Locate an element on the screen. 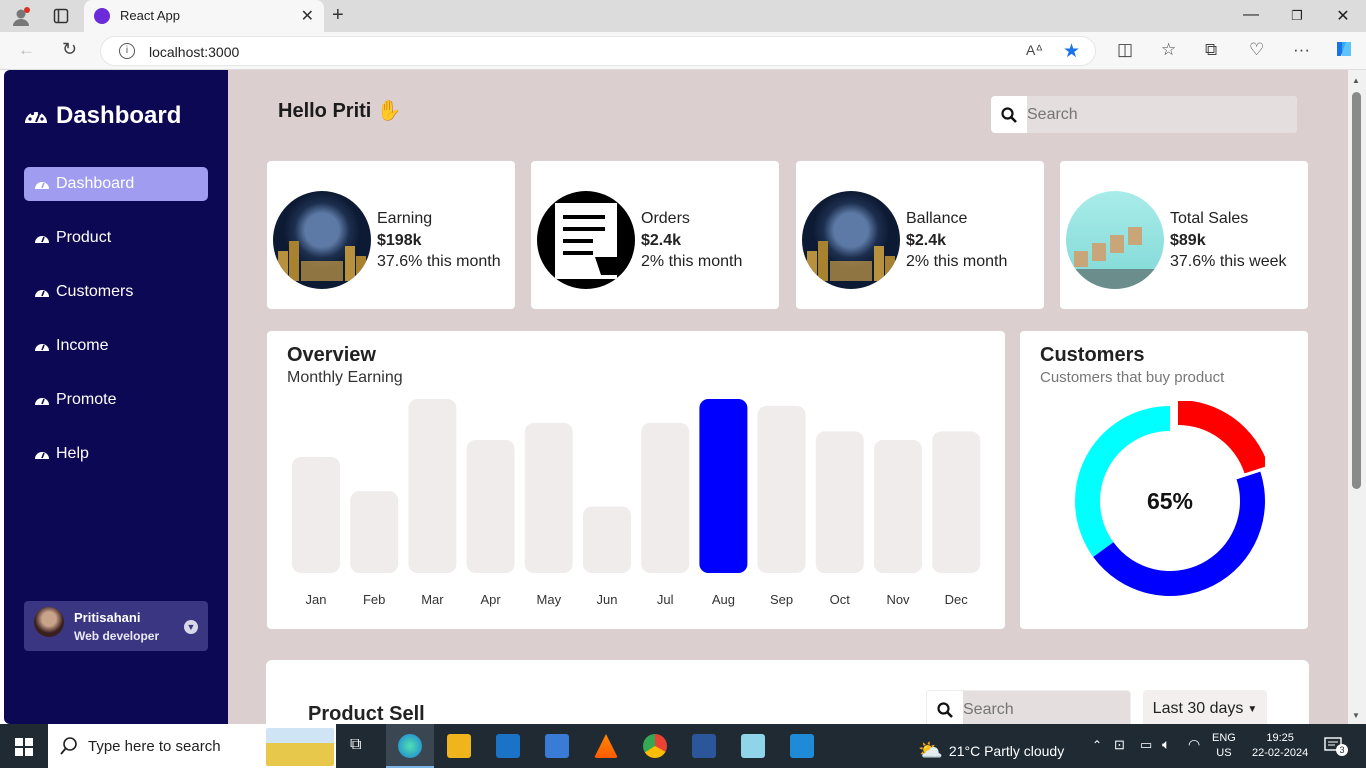 Image resolution: width=1366 pixels, height=768 pixels. close-window-icon: ✕ is located at coordinates (1343, 16).